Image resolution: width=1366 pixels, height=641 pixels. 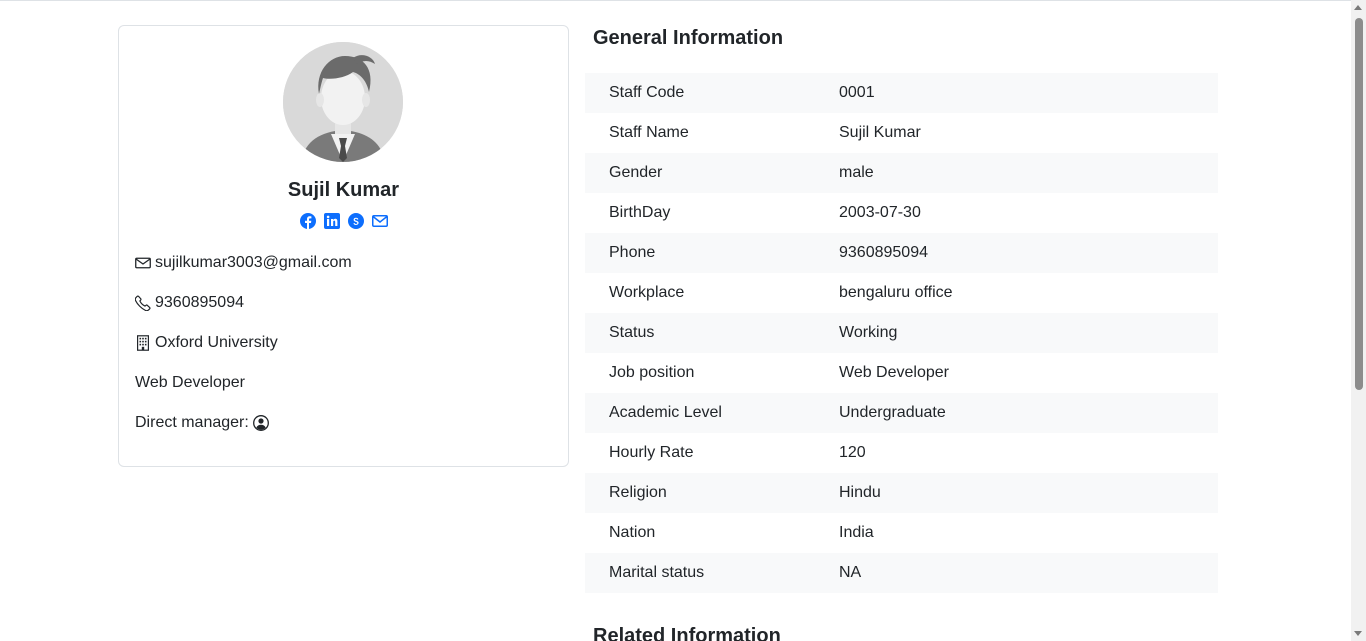 I want to click on field-label: Academic Level, so click(x=665, y=412).